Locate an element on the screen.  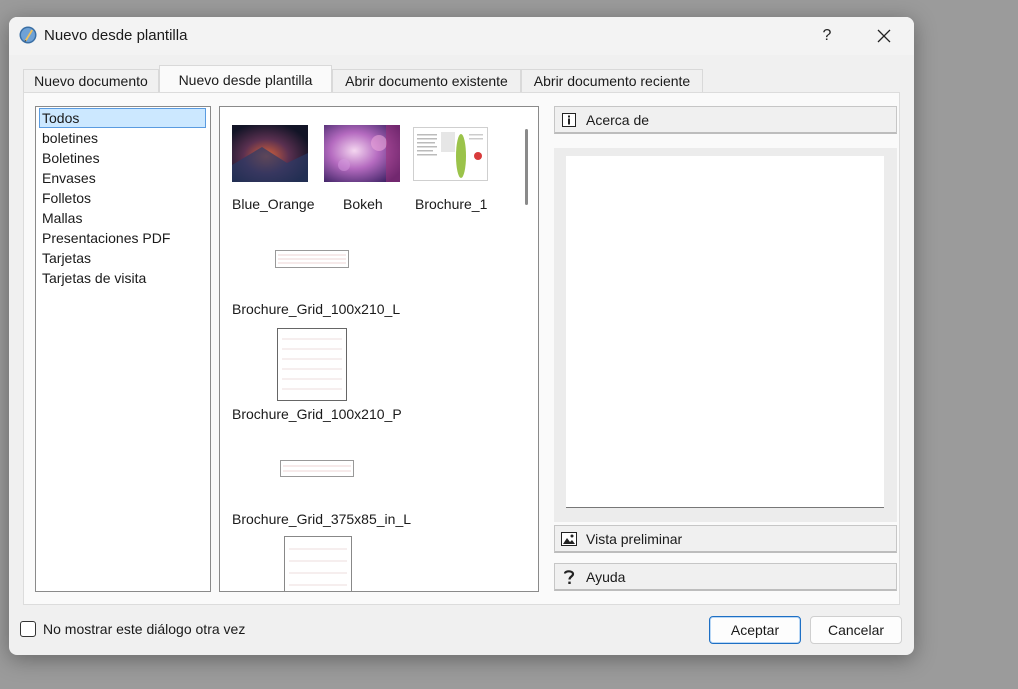
tab-label: Abrir documento existente is located at coordinates (426, 81).